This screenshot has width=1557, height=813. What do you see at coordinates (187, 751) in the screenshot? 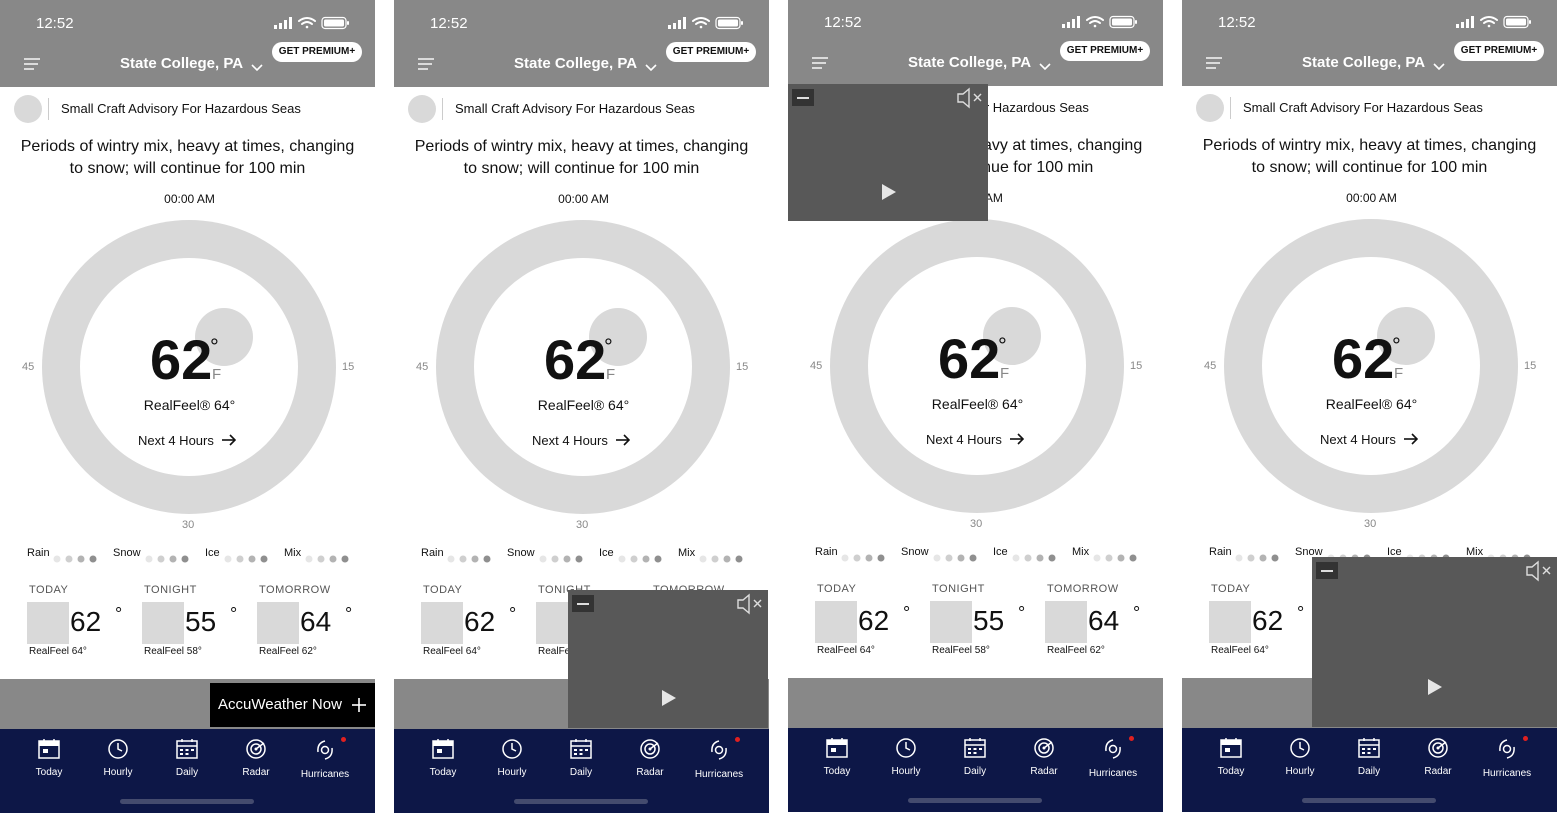
I see `calendar-grid-icon` at bounding box center [187, 751].